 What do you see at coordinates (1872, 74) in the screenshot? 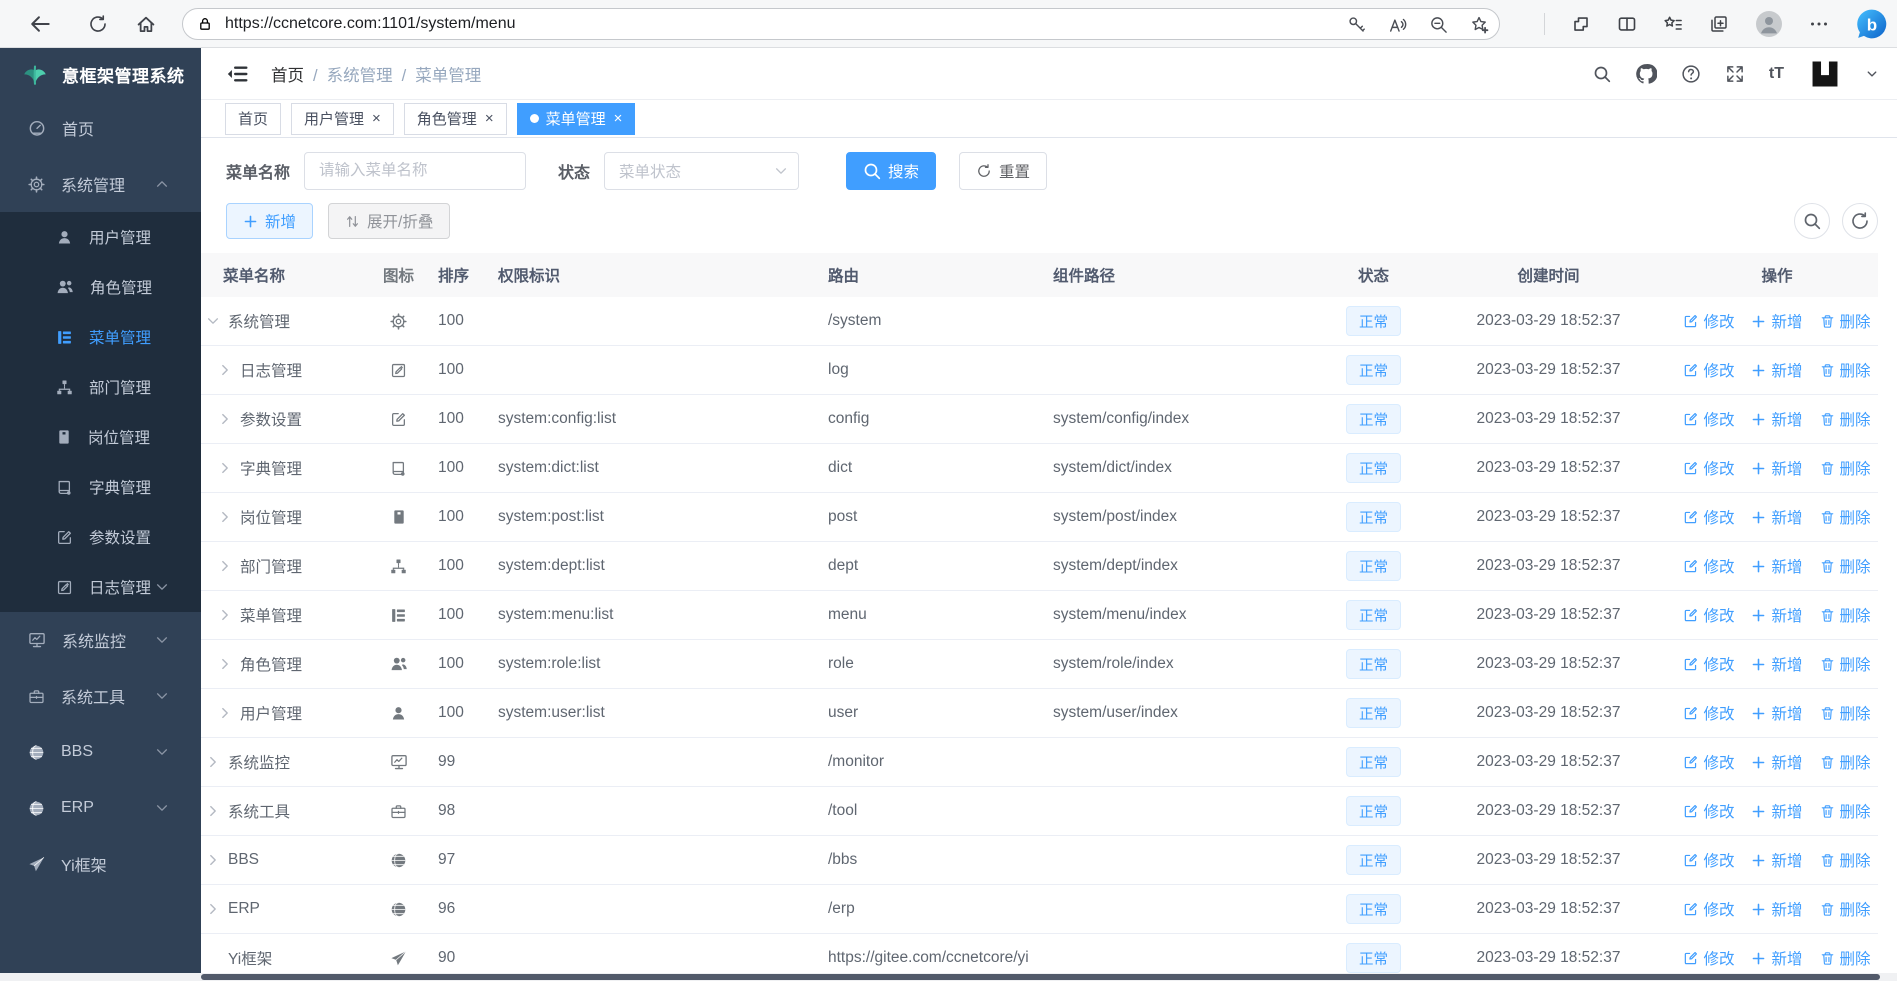
I see `caret-down-icon` at bounding box center [1872, 74].